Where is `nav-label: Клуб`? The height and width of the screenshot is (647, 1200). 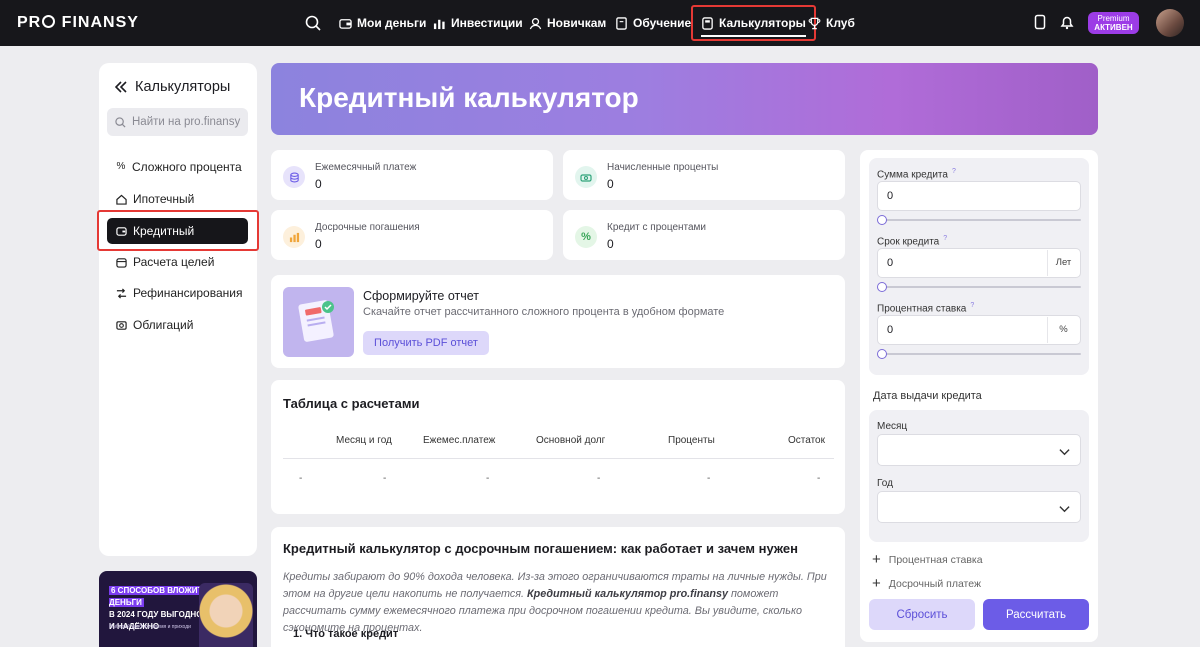
nav-label: Клуб is located at coordinates (840, 23).